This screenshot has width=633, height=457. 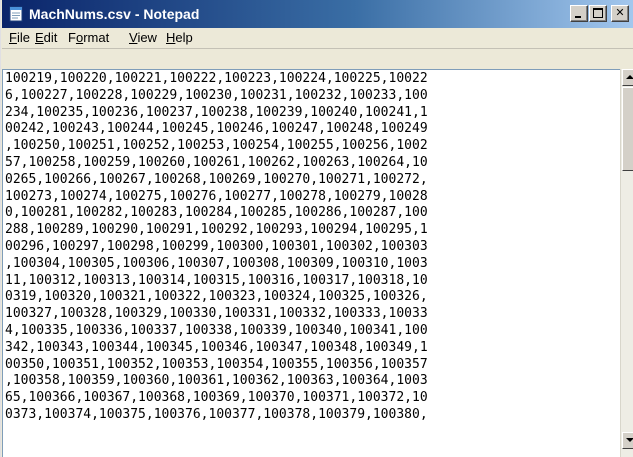 What do you see at coordinates (88, 38) in the screenshot?
I see `menu-format: Format` at bounding box center [88, 38].